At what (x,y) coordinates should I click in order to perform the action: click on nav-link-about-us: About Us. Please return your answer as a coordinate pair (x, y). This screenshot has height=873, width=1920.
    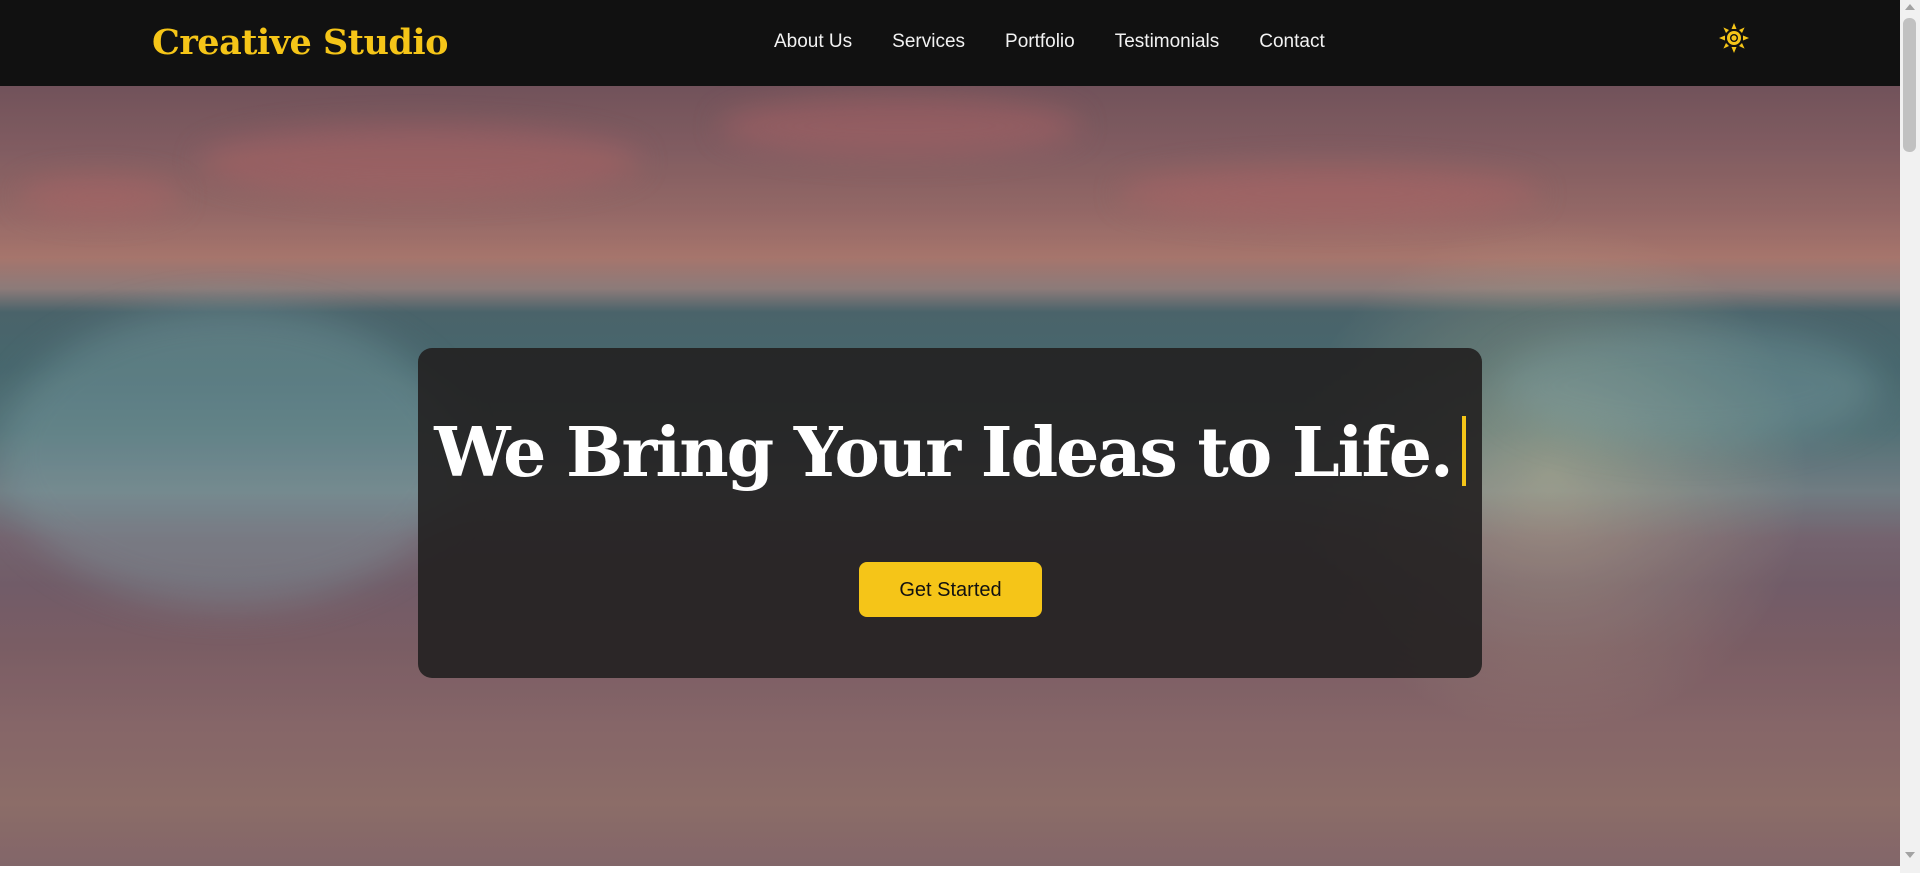
    Looking at the image, I should click on (813, 42).